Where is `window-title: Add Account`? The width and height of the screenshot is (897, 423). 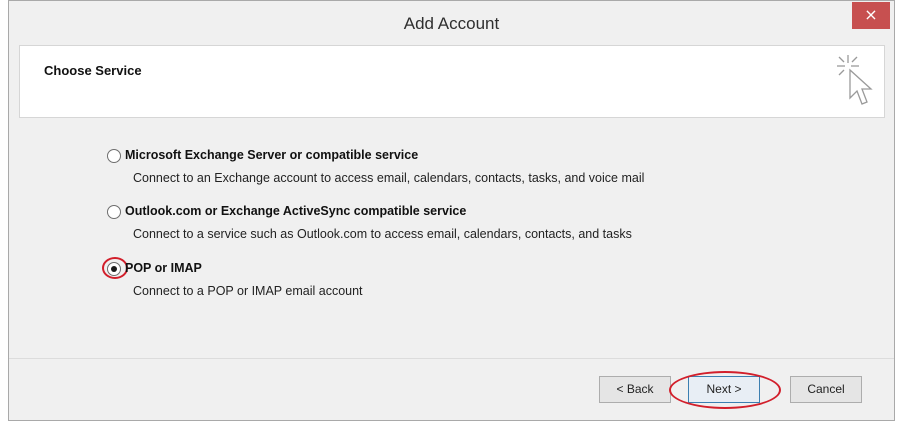 window-title: Add Account is located at coordinates (451, 23).